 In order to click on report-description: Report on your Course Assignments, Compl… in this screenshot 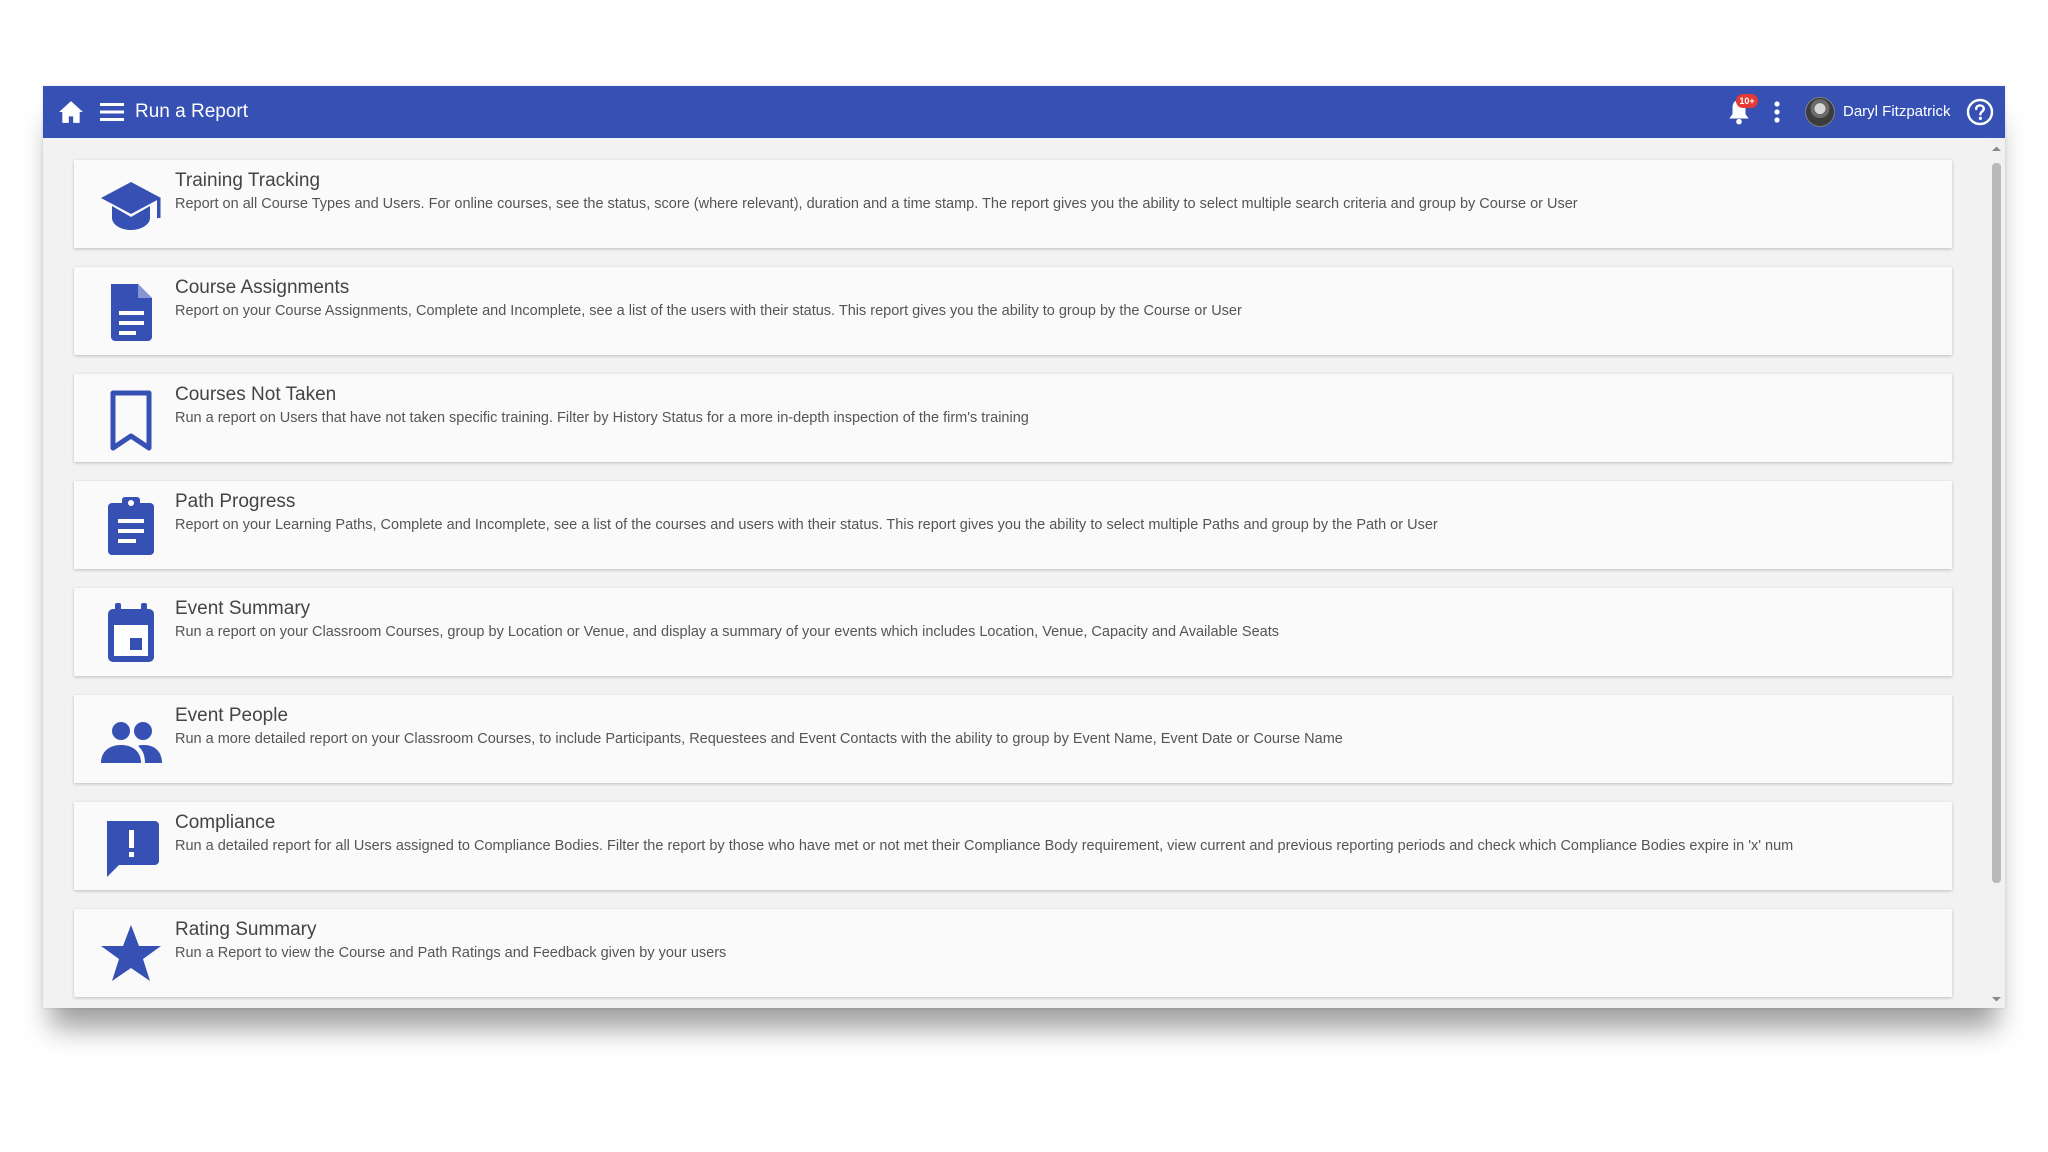, I will do `click(708, 311)`.